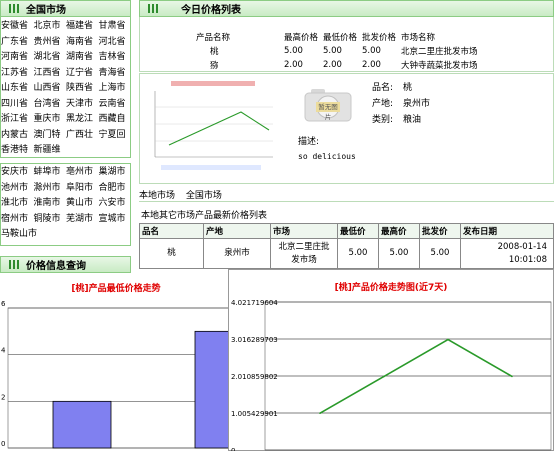 This screenshot has width=554, height=451. I want to click on y-tick-label: 4, so click(3, 351).